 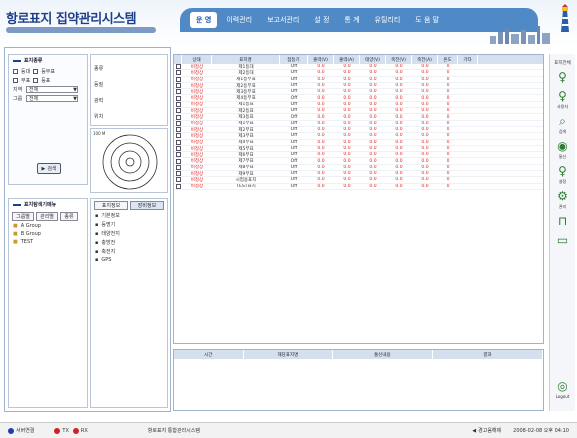 I want to click on search-button: ▶ 검색, so click(x=49, y=168).